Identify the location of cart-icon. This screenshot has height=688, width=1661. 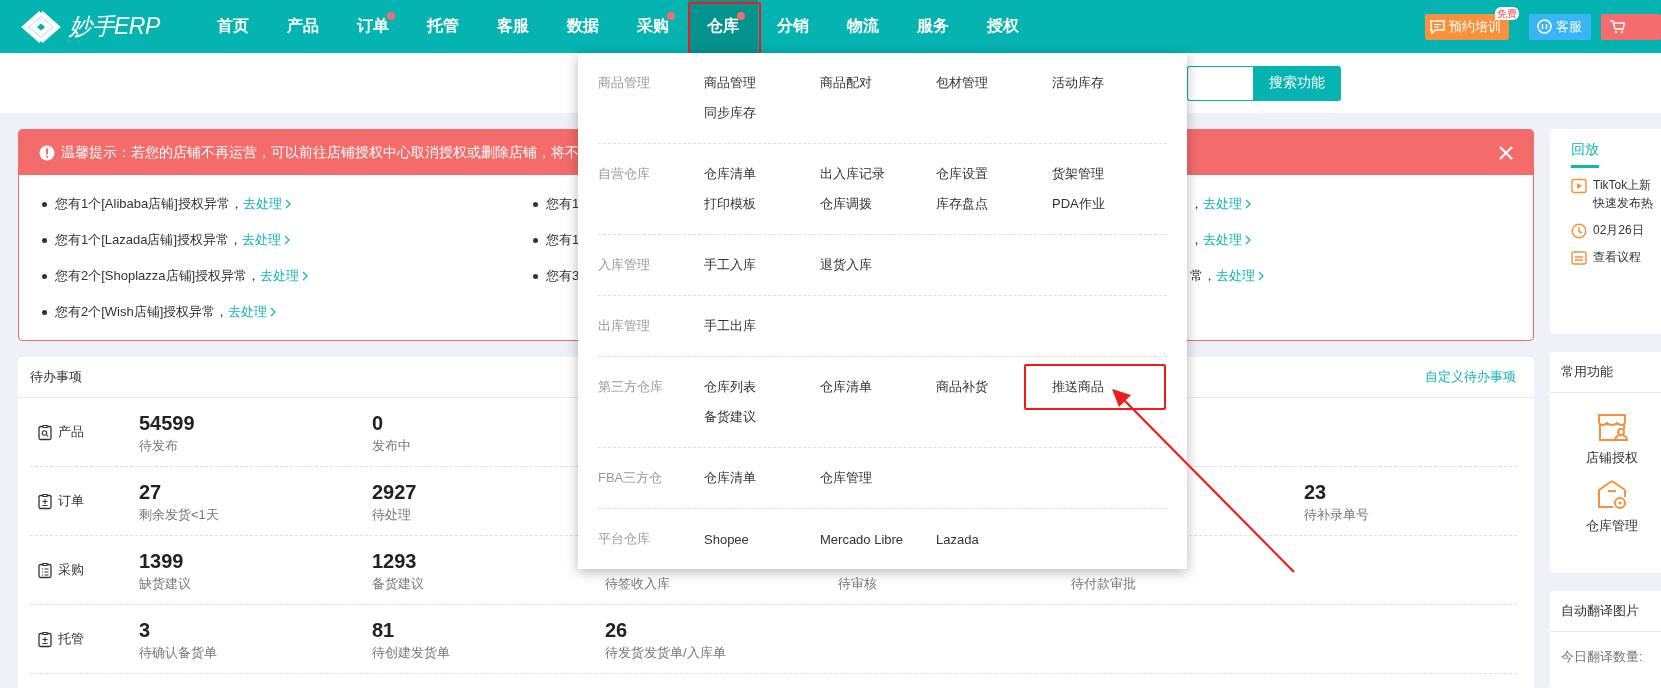
(1617, 26).